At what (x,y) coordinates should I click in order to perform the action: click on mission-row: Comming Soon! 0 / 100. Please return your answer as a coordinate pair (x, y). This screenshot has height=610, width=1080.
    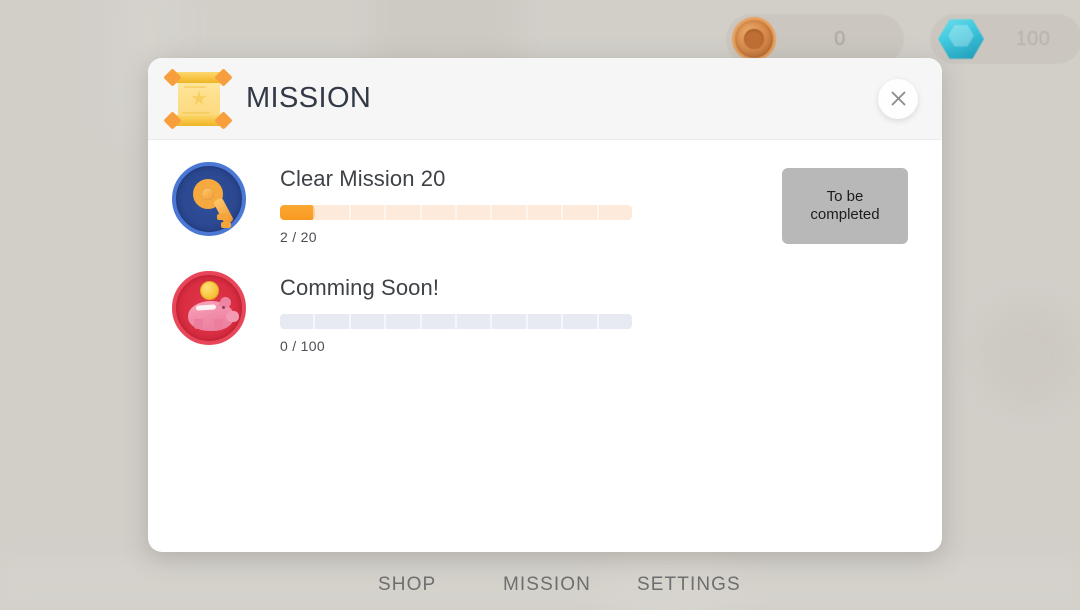
    Looking at the image, I should click on (545, 312).